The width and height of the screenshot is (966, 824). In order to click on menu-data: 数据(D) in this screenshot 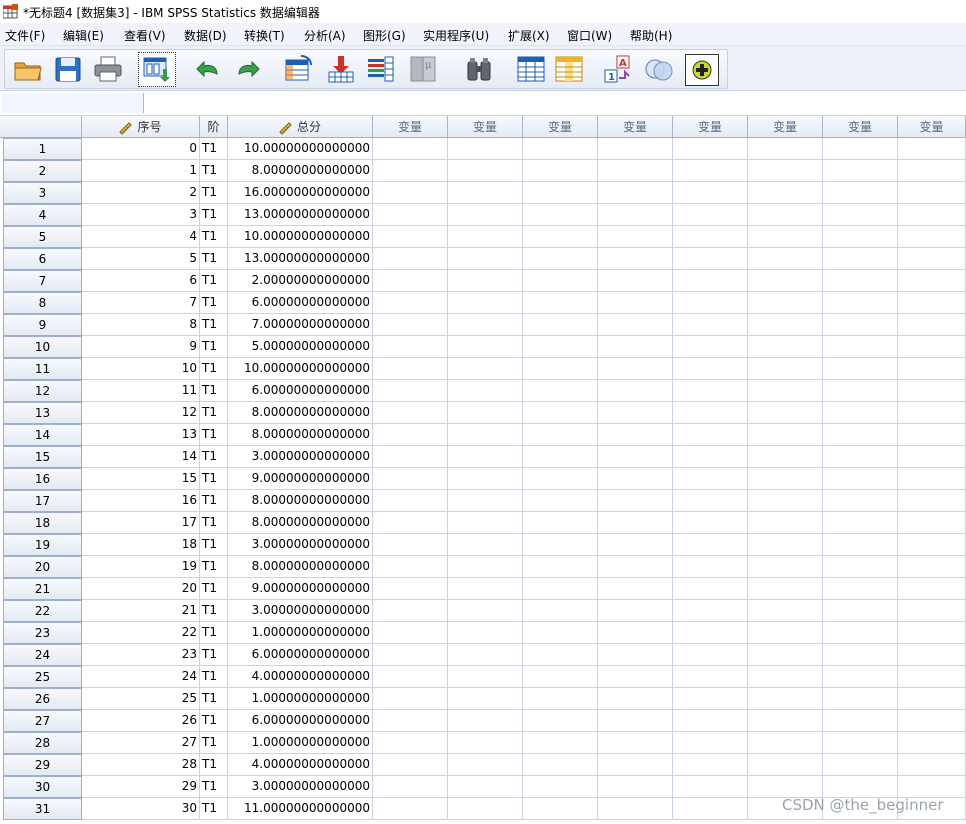, I will do `click(205, 35)`.